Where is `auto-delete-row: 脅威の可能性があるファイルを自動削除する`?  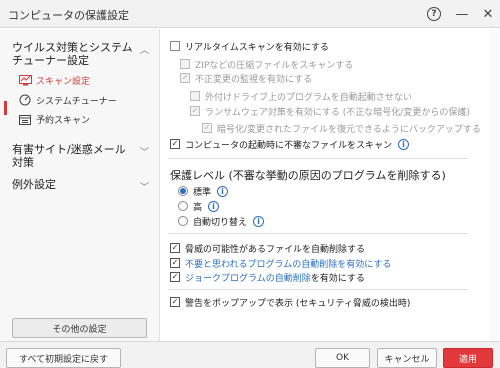
auto-delete-row: 脅威の可能性があるファイルを自動削除する is located at coordinates (267, 248).